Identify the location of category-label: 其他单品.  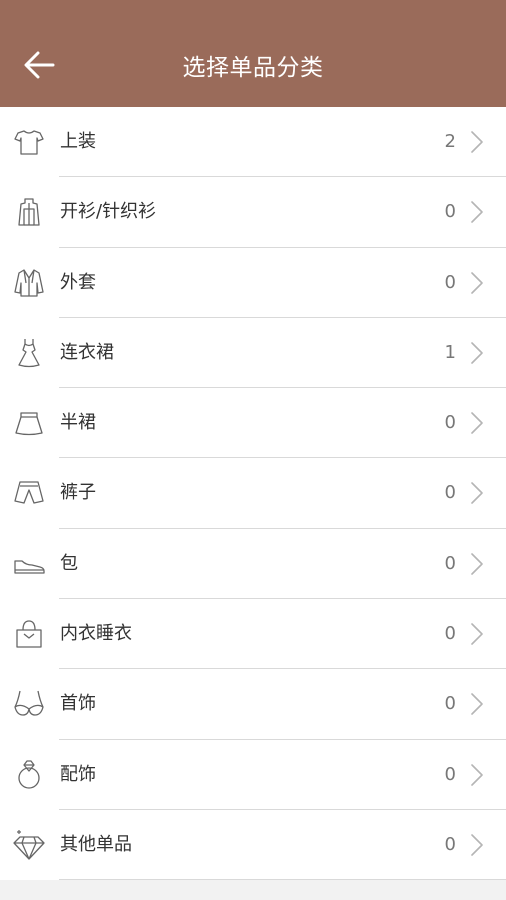
(96, 844).